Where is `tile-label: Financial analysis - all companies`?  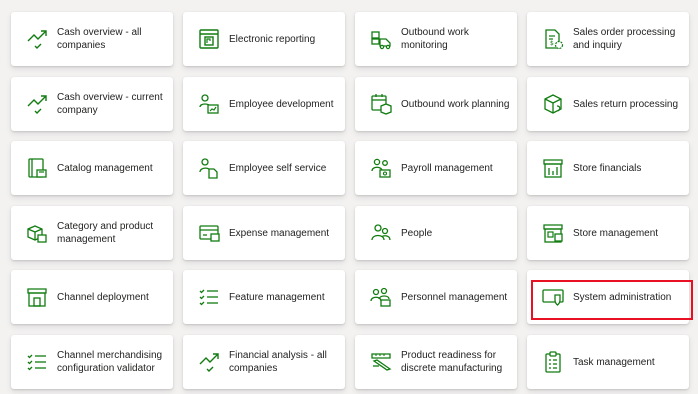 tile-label: Financial analysis - all companies is located at coordinates (278, 362).